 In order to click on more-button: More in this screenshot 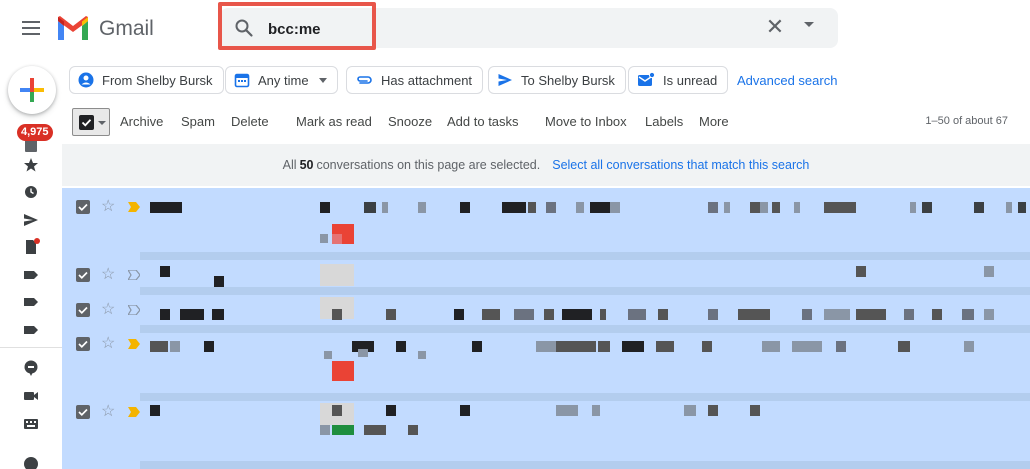, I will do `click(714, 121)`.